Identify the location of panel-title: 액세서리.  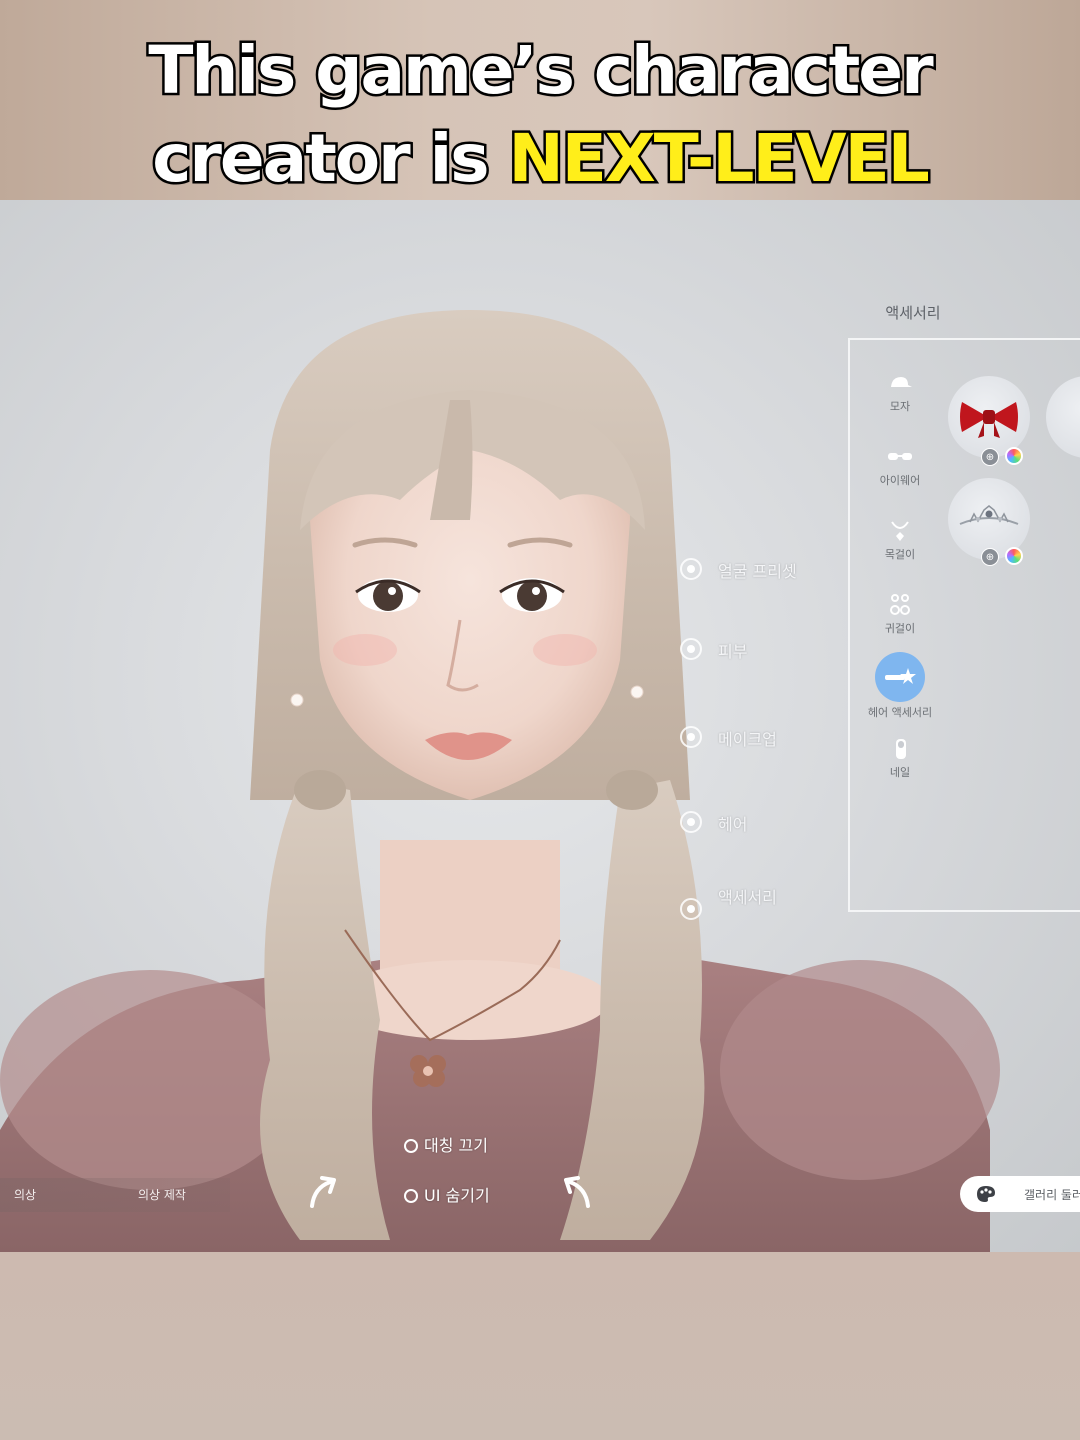
(913, 313).